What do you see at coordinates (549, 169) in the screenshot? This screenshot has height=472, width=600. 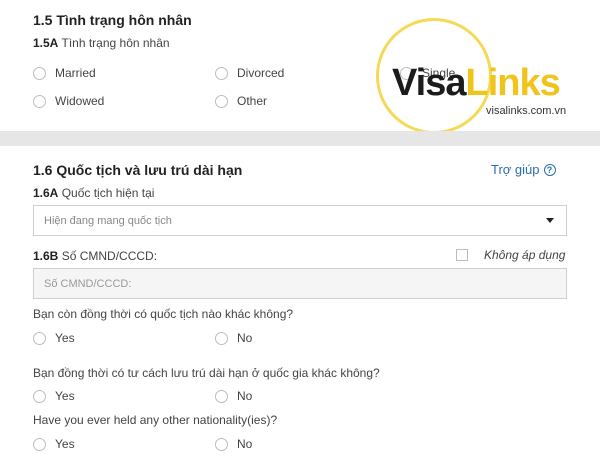 I see `help-icon: ?` at bounding box center [549, 169].